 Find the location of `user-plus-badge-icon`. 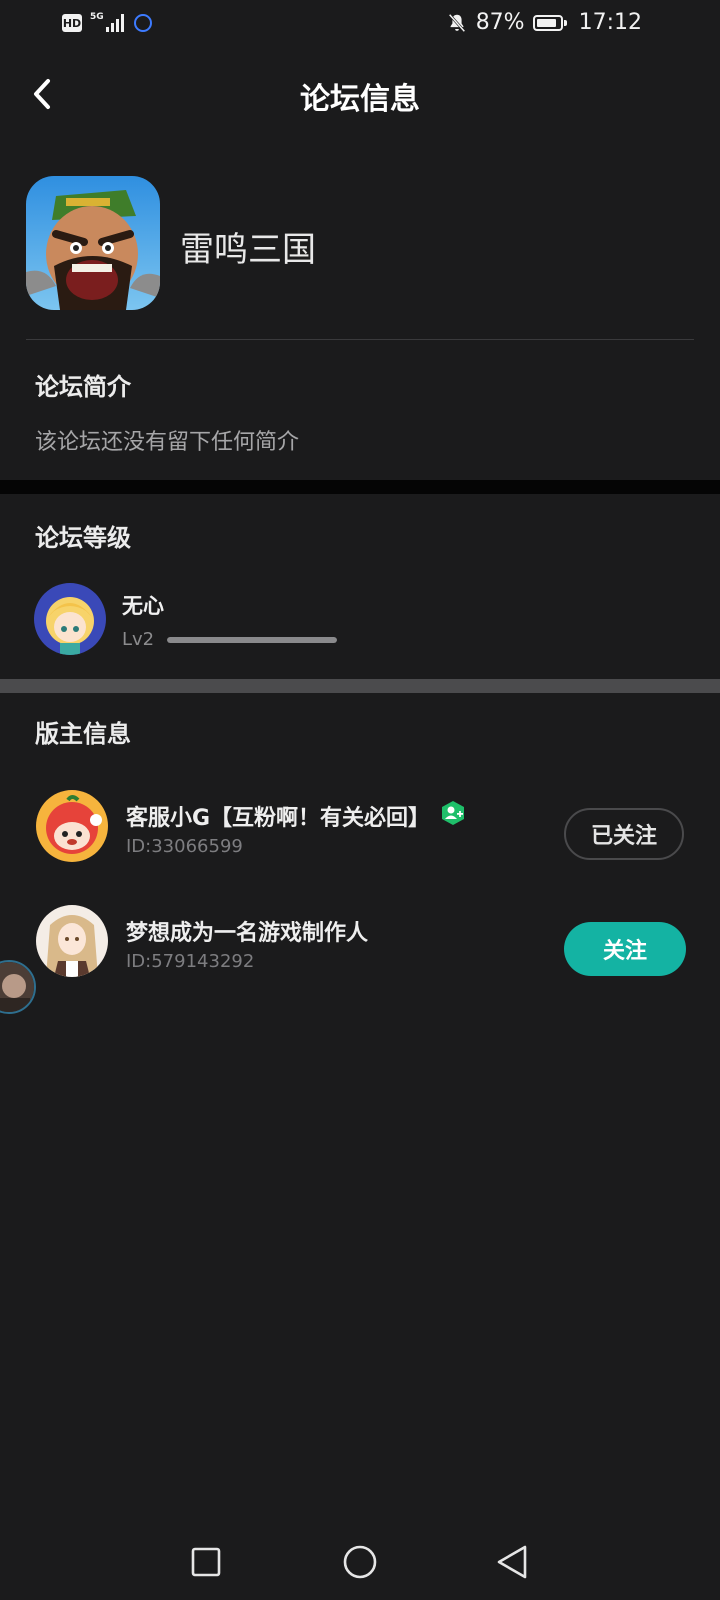

user-plus-badge-icon is located at coordinates (453, 813).